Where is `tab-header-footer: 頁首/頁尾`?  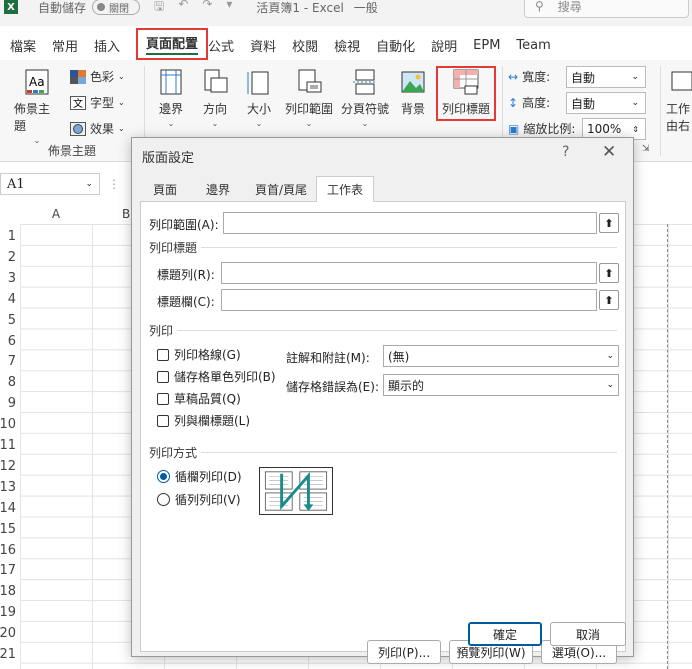 tab-header-footer: 頁首/頁尾 is located at coordinates (281, 189).